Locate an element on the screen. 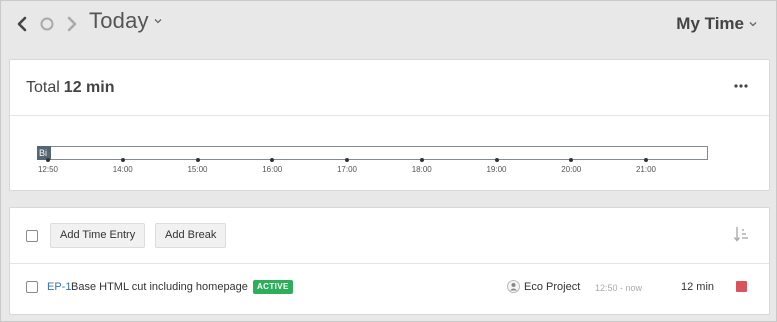  timeline-tick-label: 19:00 is located at coordinates (496, 169).